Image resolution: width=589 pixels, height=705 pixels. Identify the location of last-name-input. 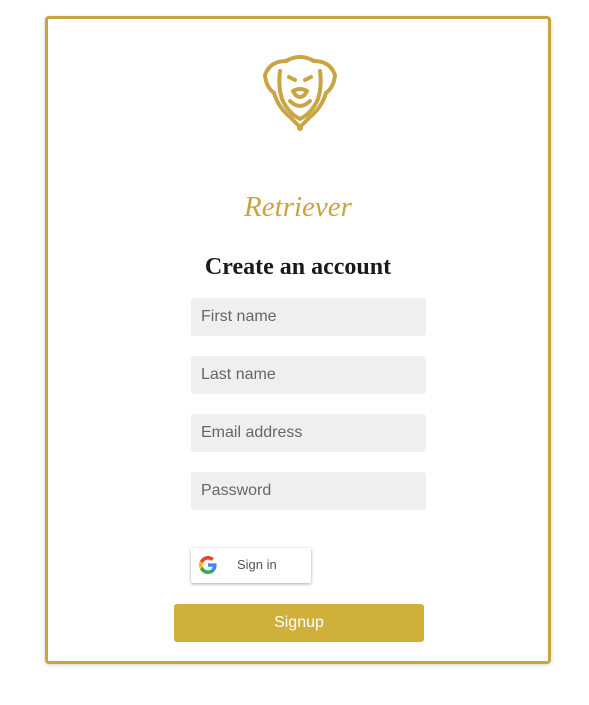
(308, 375).